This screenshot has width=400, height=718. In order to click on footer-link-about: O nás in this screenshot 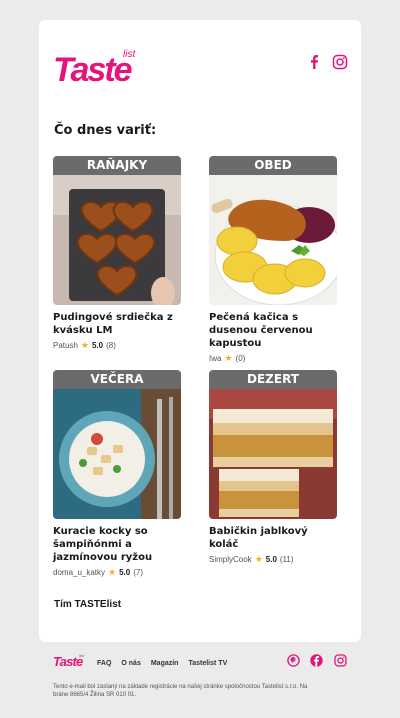, I will do `click(130, 663)`.